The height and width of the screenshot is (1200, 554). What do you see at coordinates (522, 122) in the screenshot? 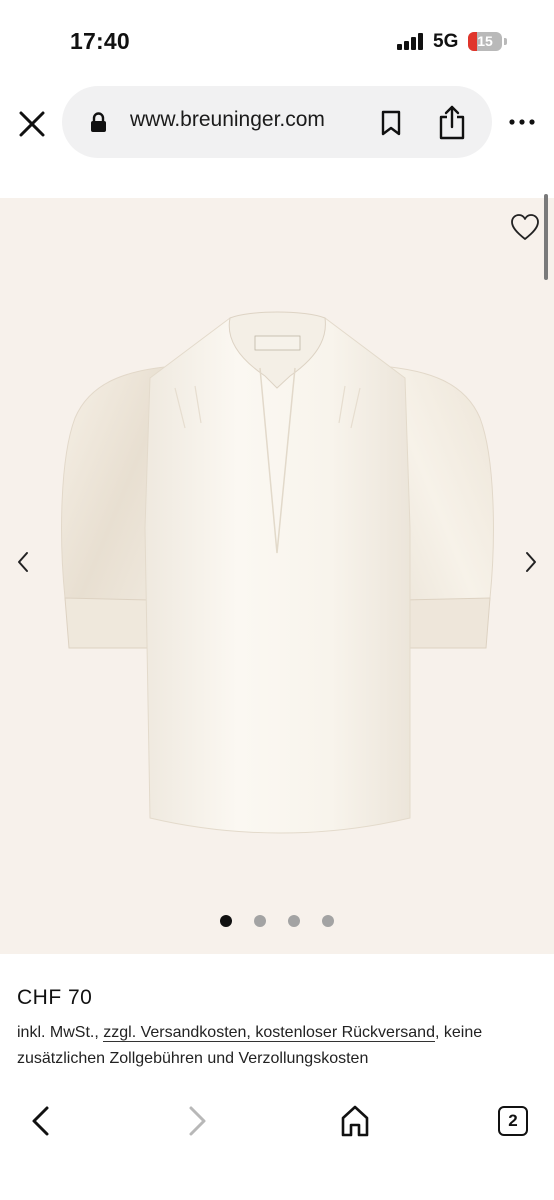
I see `more-icon` at bounding box center [522, 122].